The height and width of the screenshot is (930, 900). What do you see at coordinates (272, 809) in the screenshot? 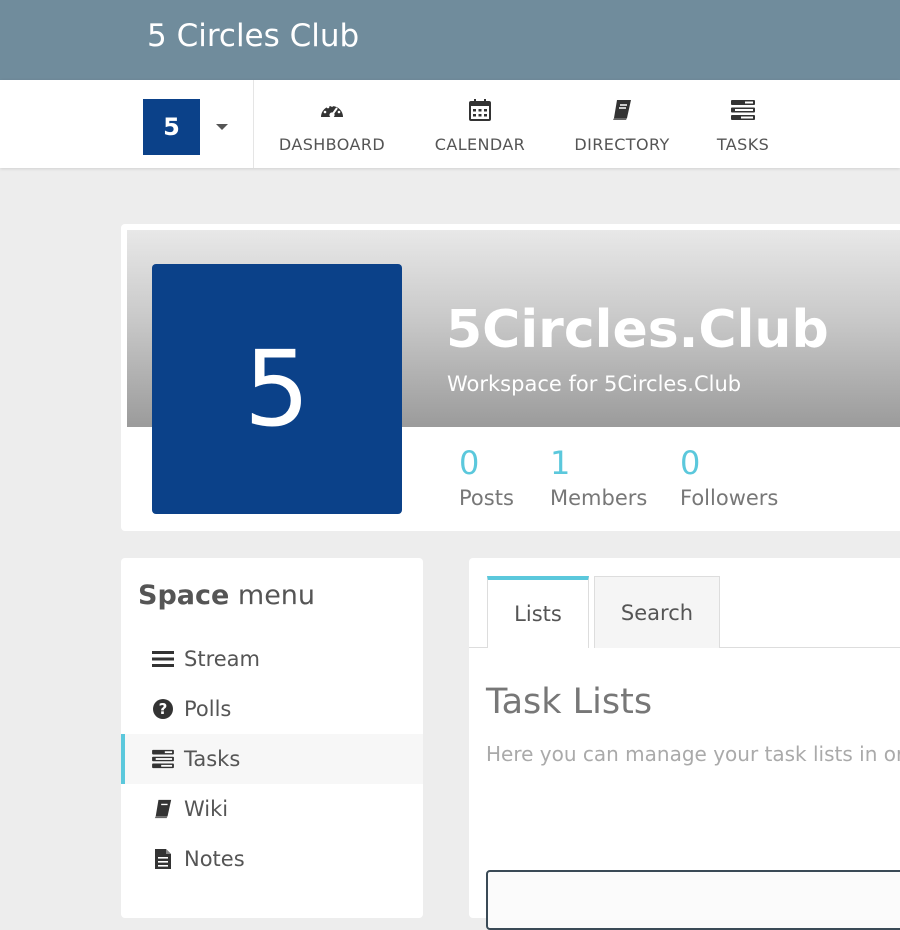
I see `menu-item-wiki: Wiki` at bounding box center [272, 809].